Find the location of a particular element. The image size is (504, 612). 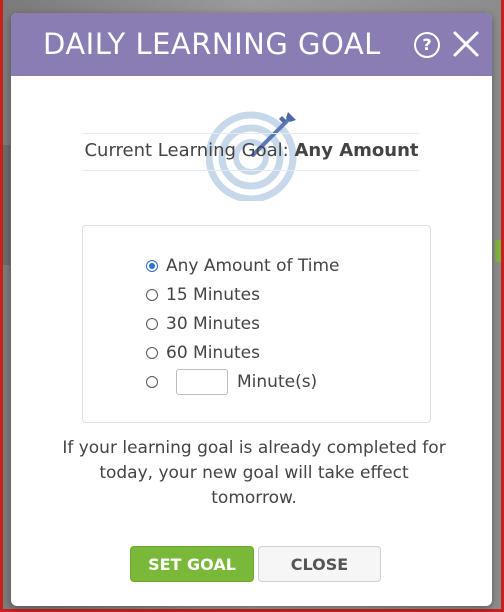

option-60-minutes: 60 Minutes is located at coordinates (203, 353).